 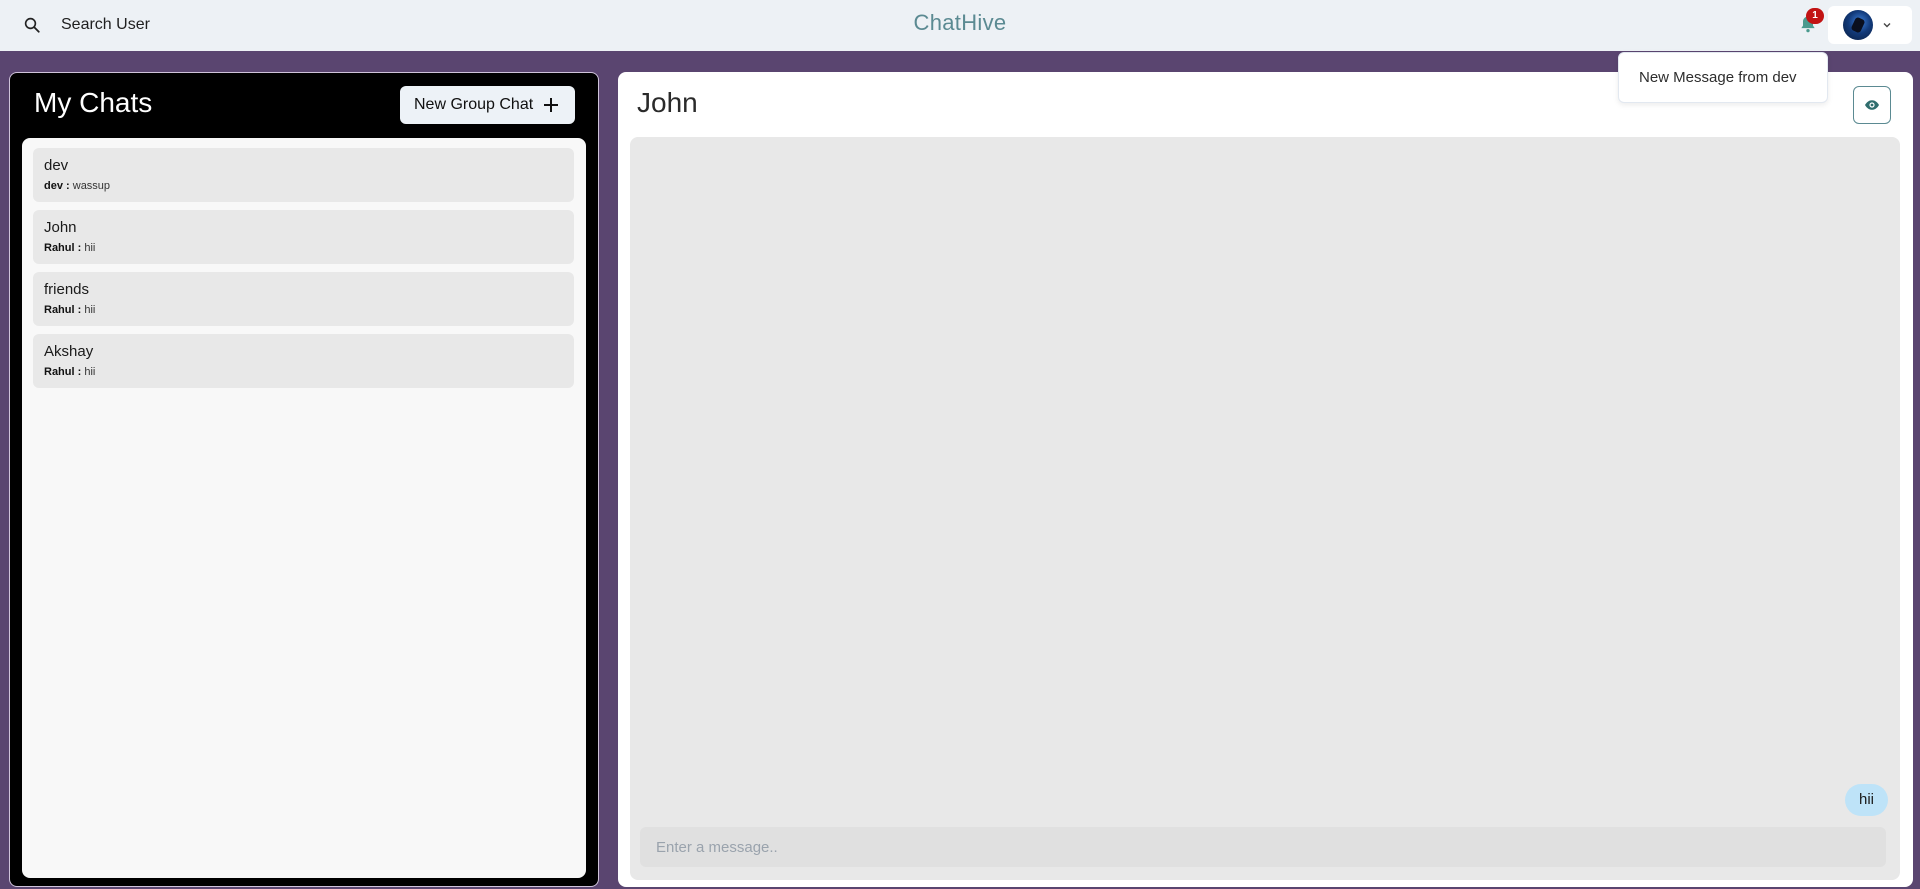 What do you see at coordinates (303, 299) in the screenshot?
I see `chat-item-friends: friends Rahul : hii` at bounding box center [303, 299].